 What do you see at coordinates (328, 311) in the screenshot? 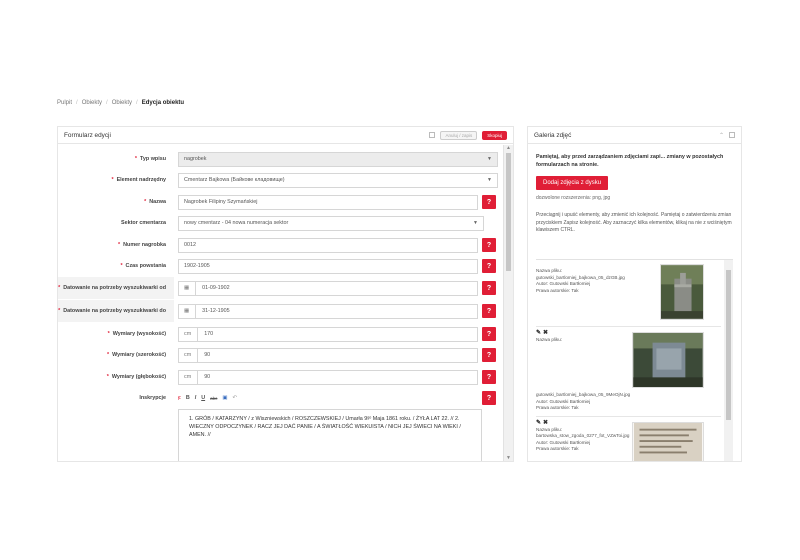
I see `datowanie-do-input: ▦ 31-12-1905` at bounding box center [328, 311].